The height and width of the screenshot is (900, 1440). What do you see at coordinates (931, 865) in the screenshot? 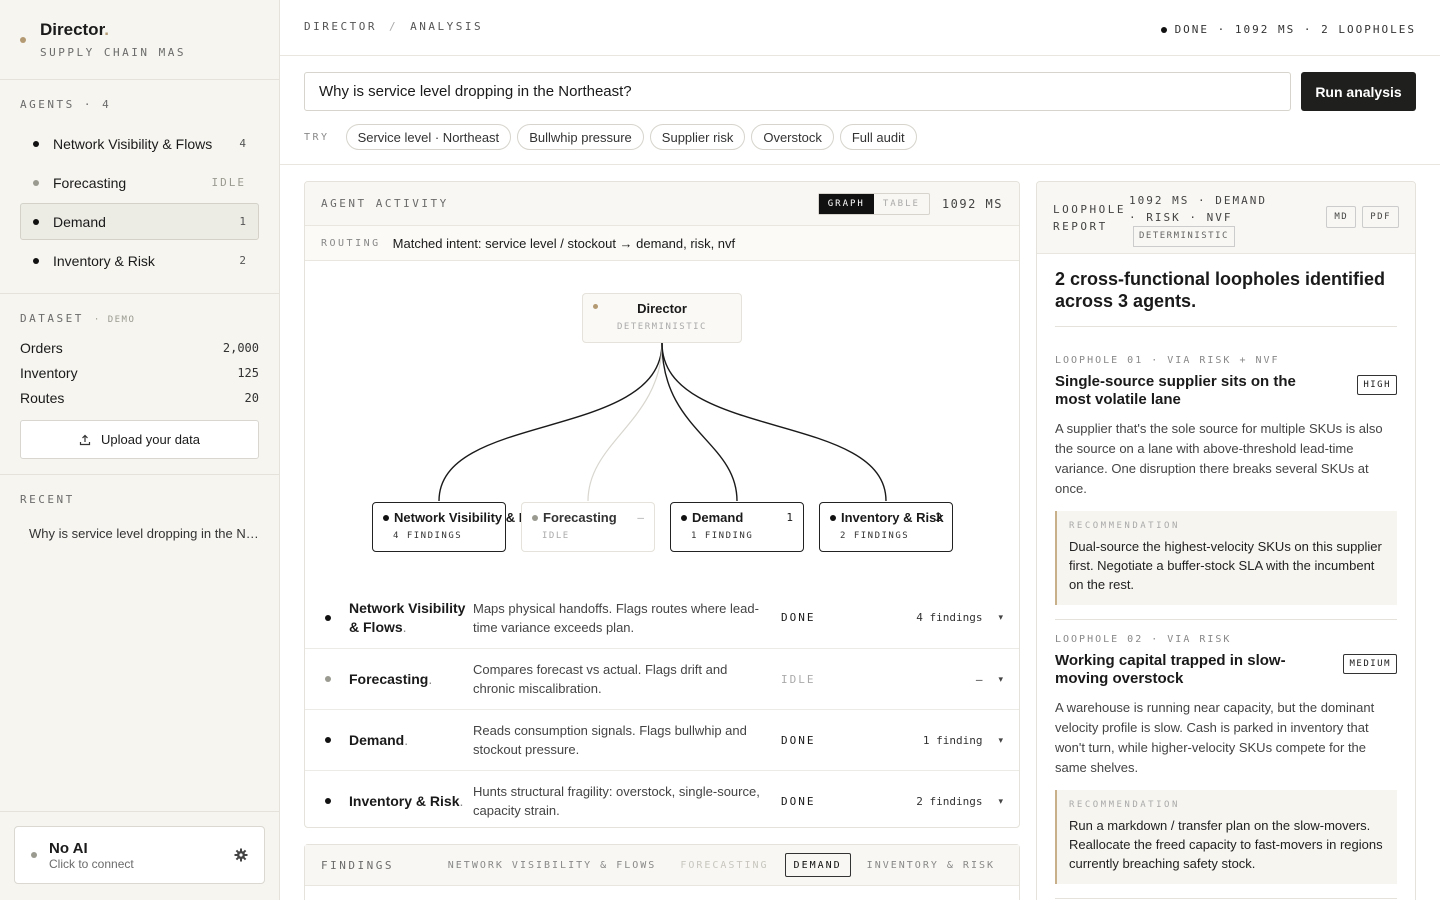
I see `tab-inventory-risk: INVENTORY & RISK` at bounding box center [931, 865].